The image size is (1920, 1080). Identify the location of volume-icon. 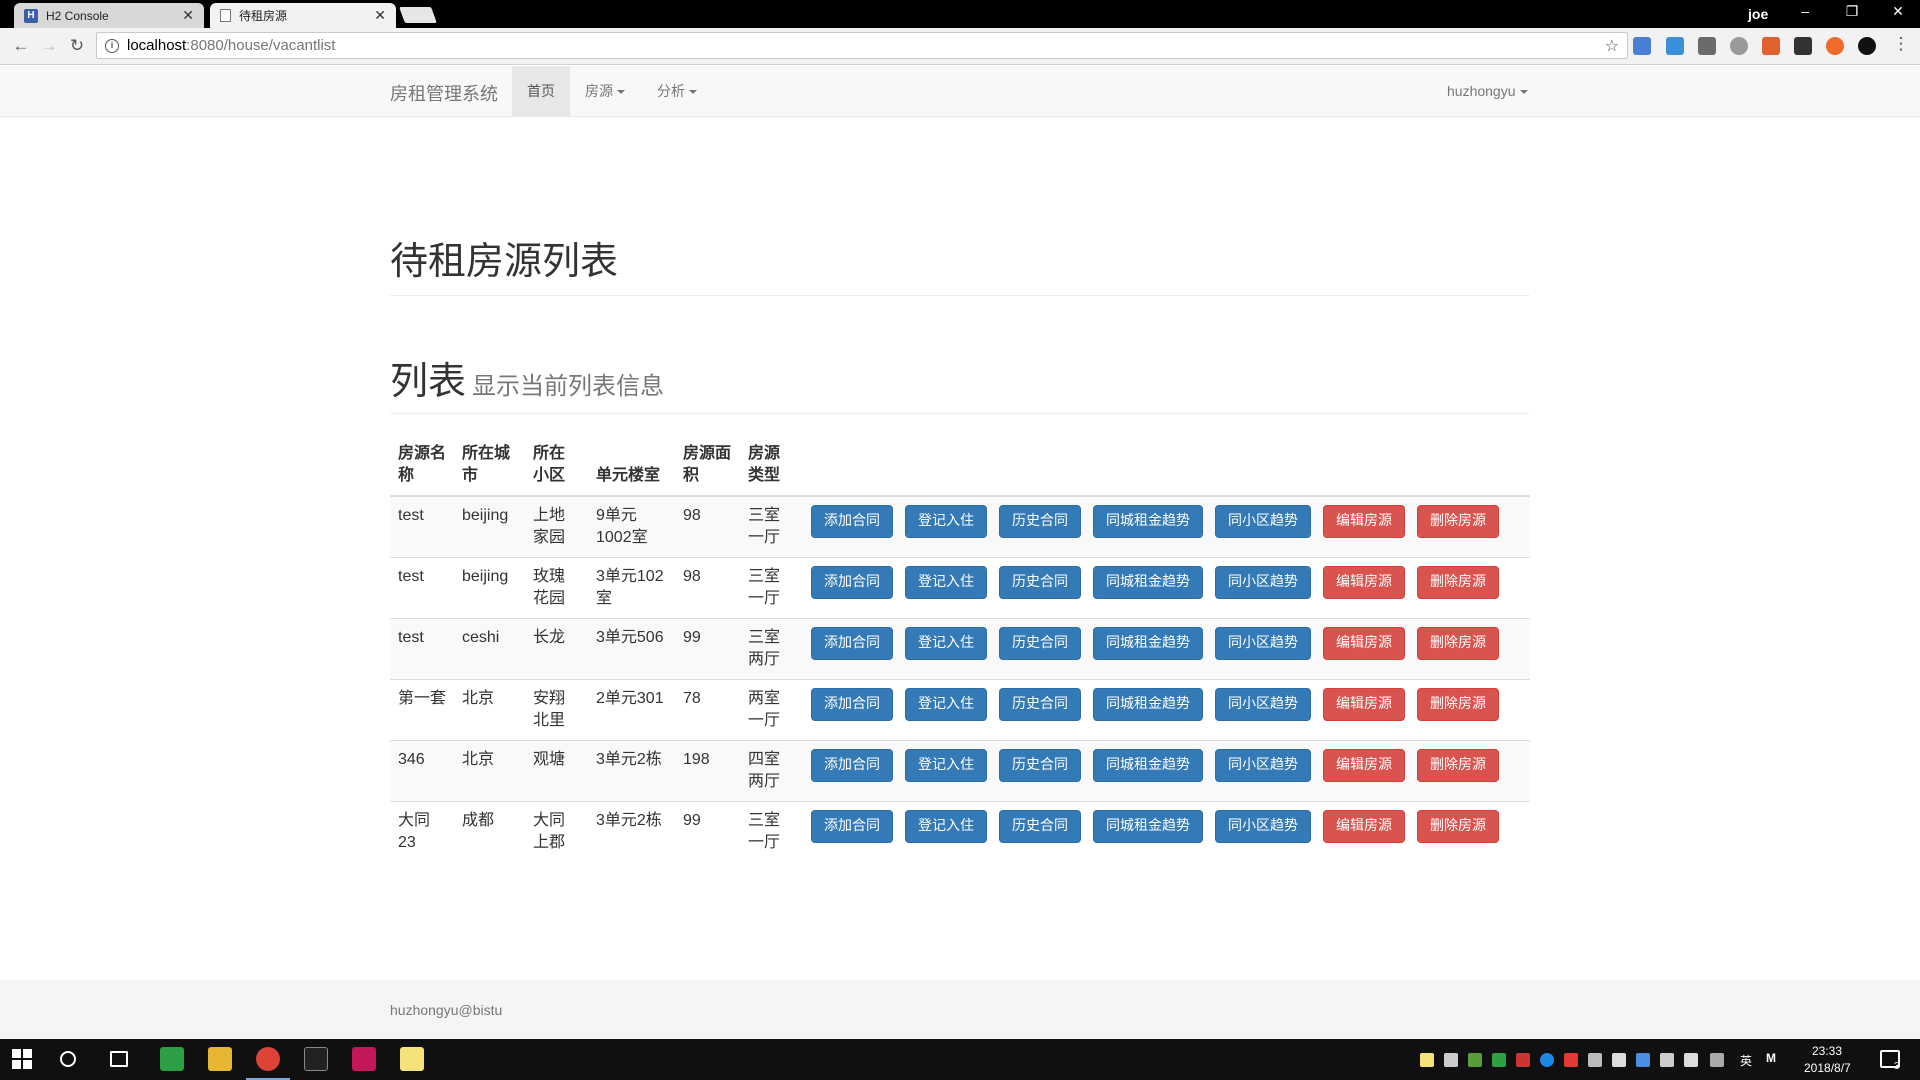
(1595, 1060).